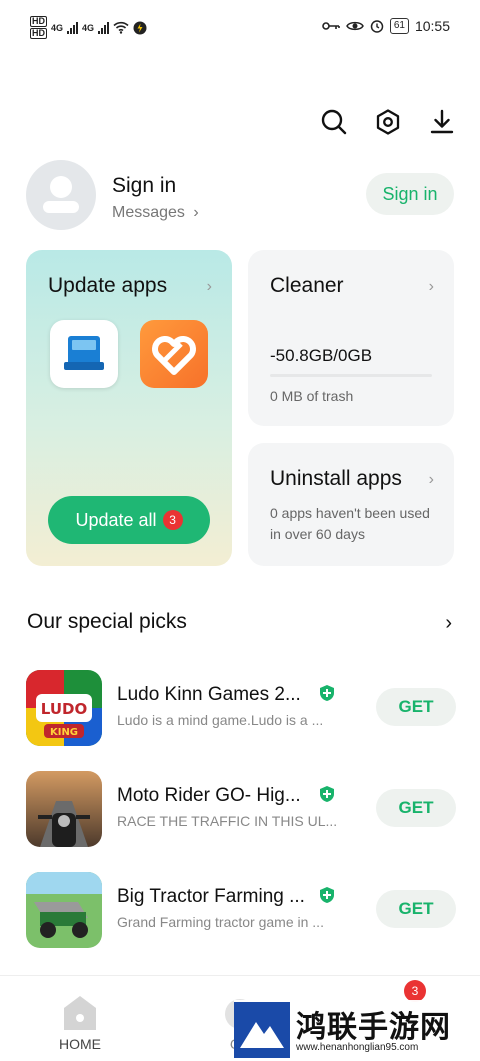 The height and width of the screenshot is (1061, 480). What do you see at coordinates (351, 375) in the screenshot?
I see `storage-bar` at bounding box center [351, 375].